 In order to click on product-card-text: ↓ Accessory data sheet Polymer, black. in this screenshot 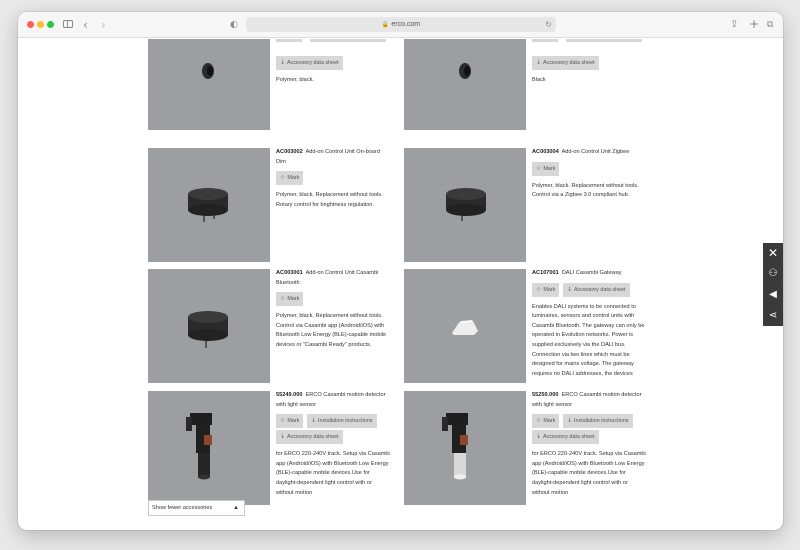, I will do `click(333, 62)`.